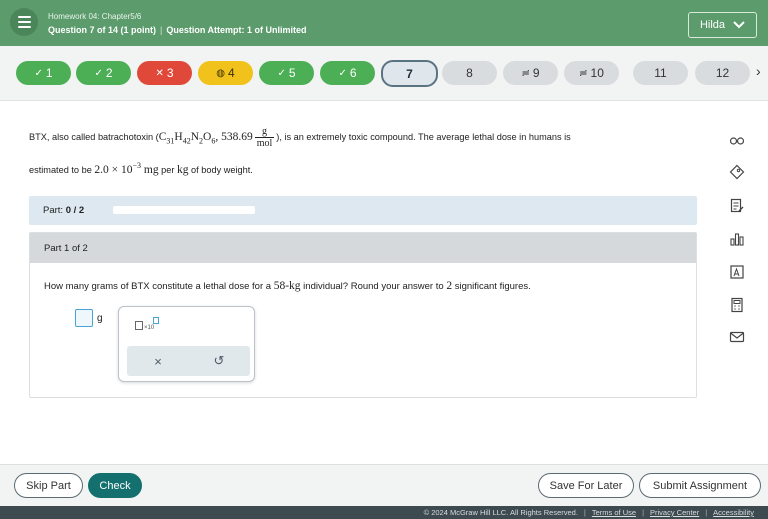 The image size is (768, 519). I want to click on times-ten-label: ×10, so click(149, 328).